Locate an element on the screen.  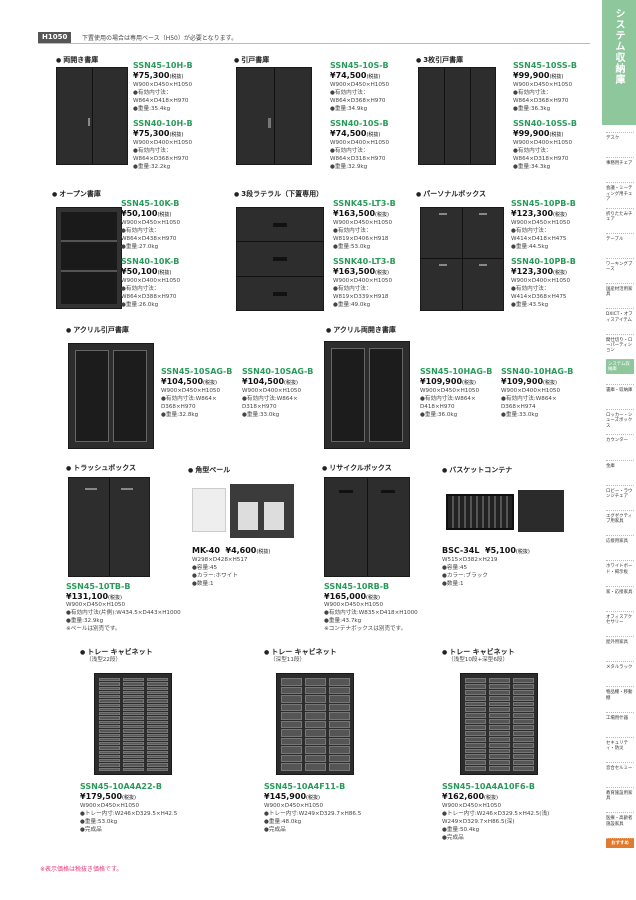
model-number: SSN45-10SS-B is located at coordinates (545, 65).